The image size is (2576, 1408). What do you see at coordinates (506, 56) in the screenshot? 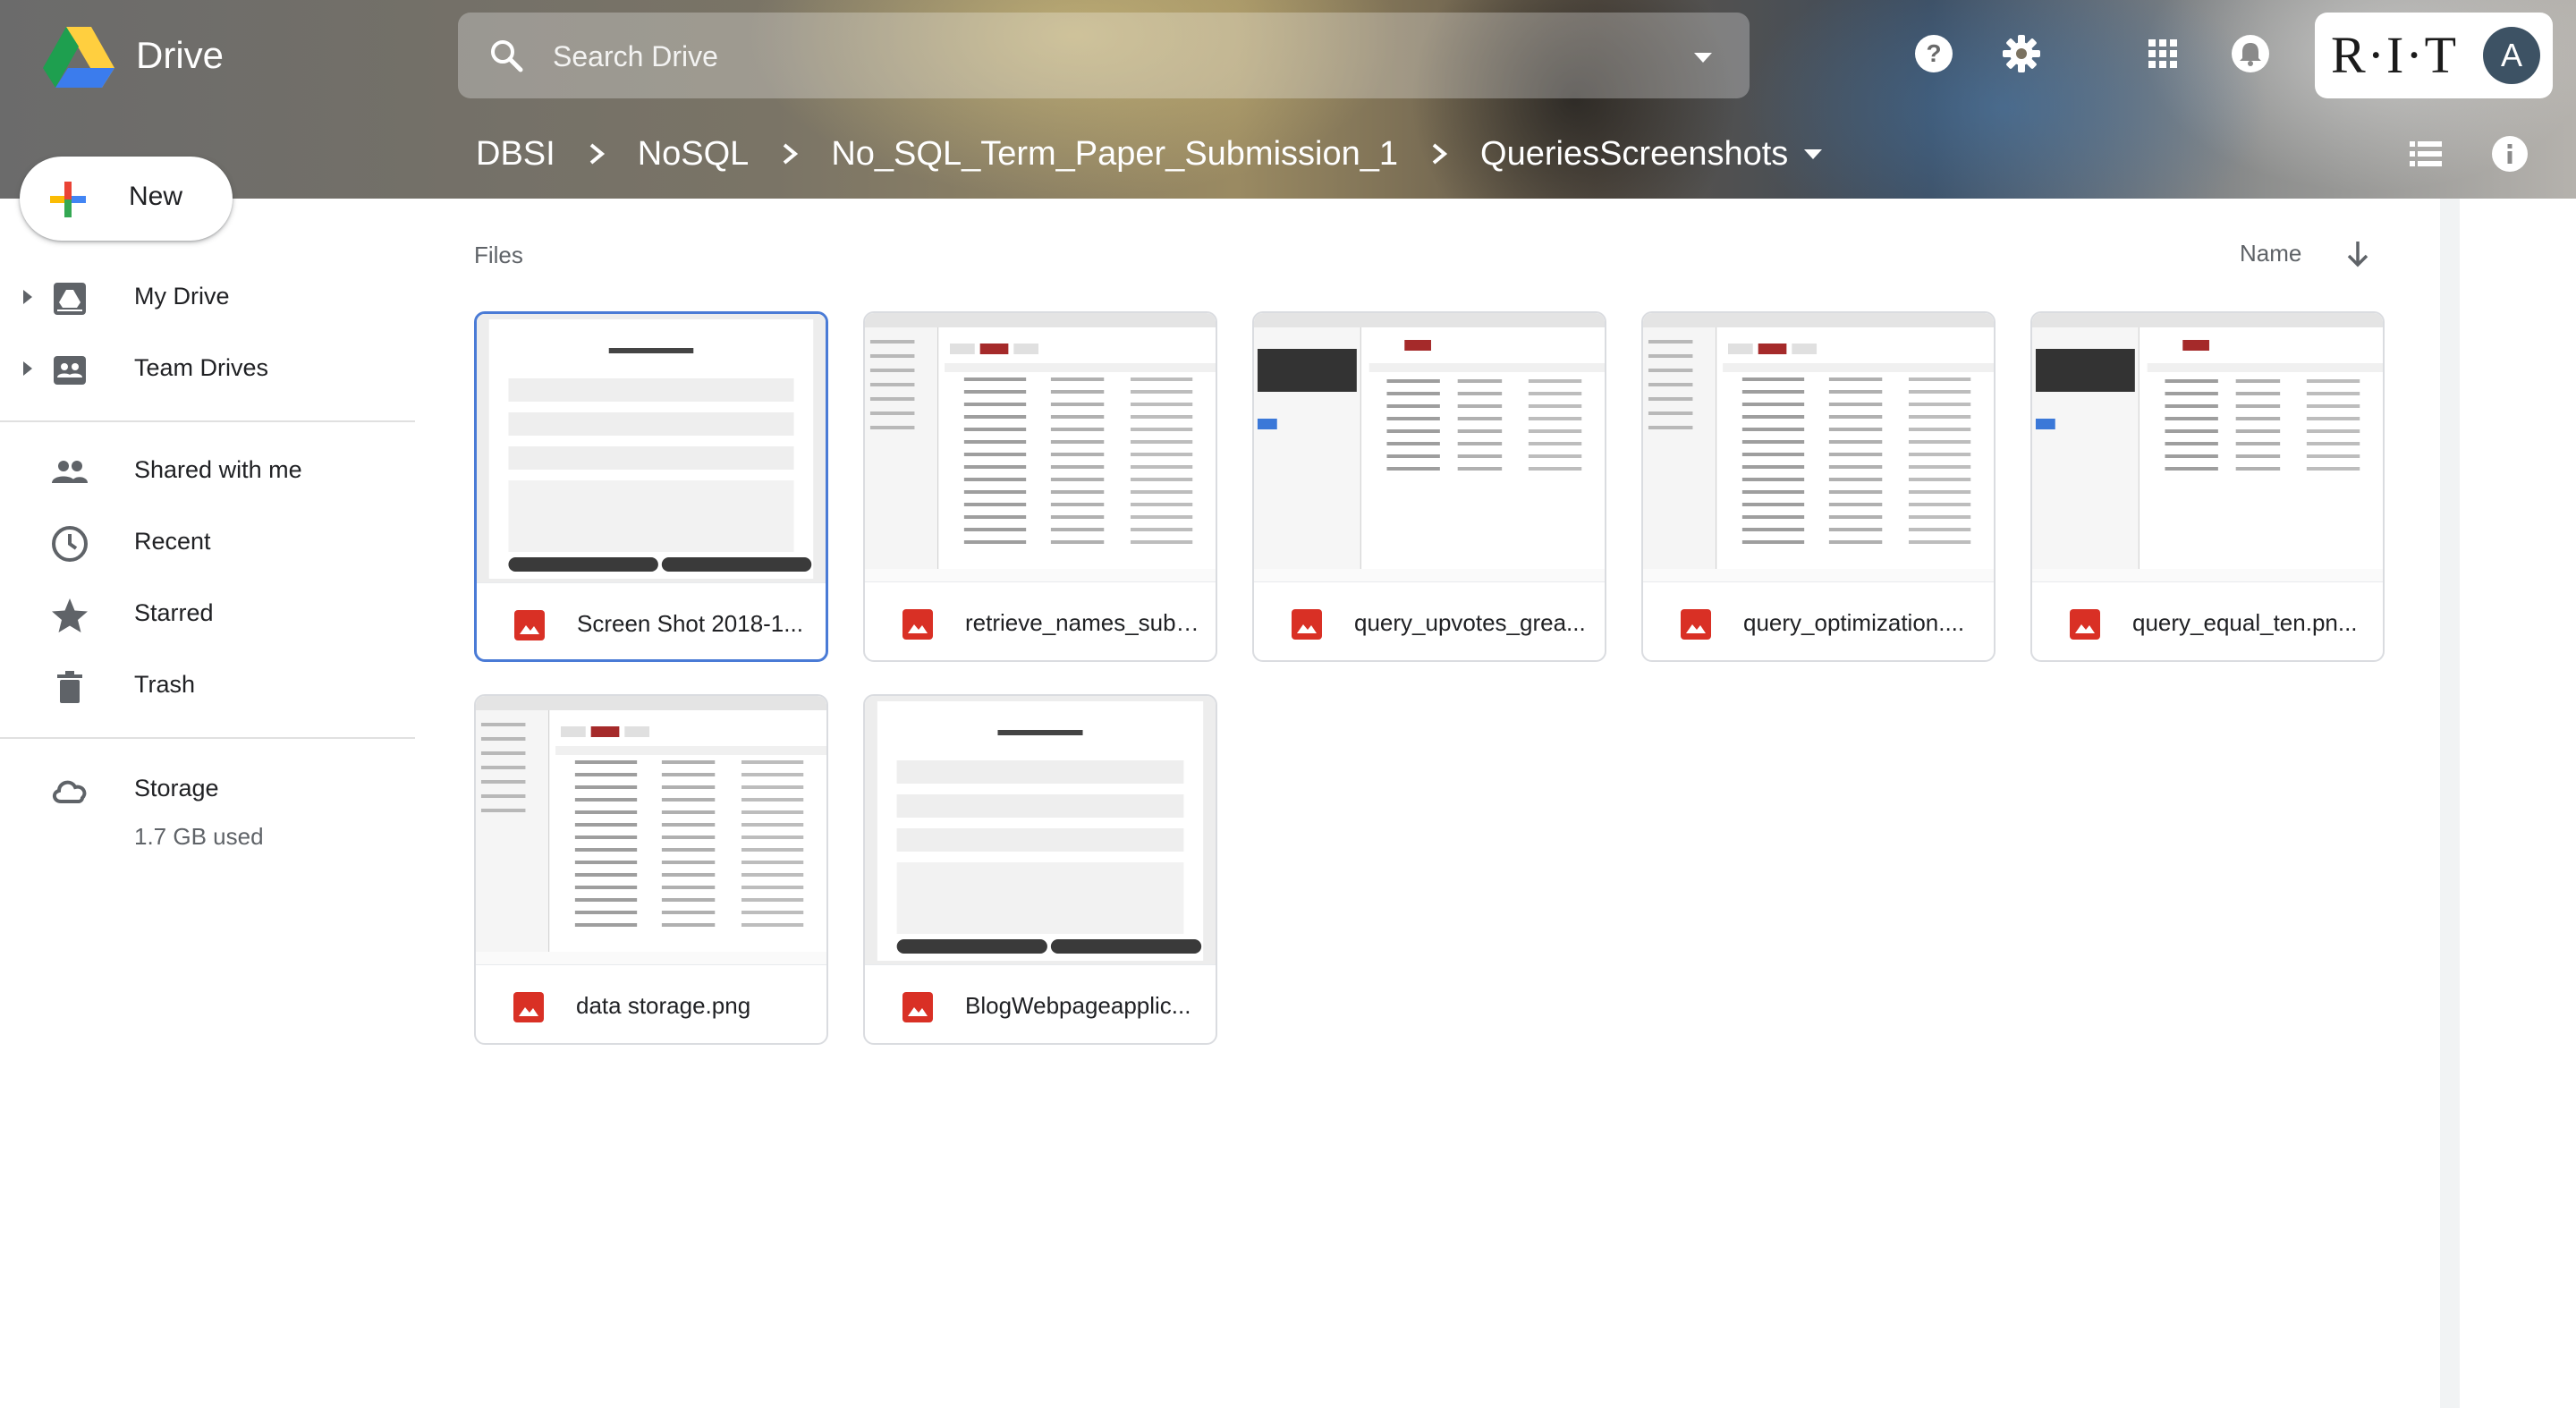
I see `search-icon` at bounding box center [506, 56].